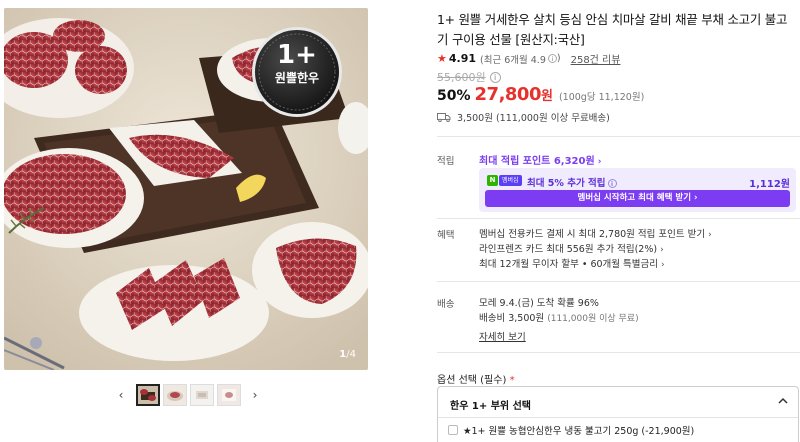  What do you see at coordinates (601, 97) in the screenshot?
I see `unit-price: (100g당 11,120원)` at bounding box center [601, 97].